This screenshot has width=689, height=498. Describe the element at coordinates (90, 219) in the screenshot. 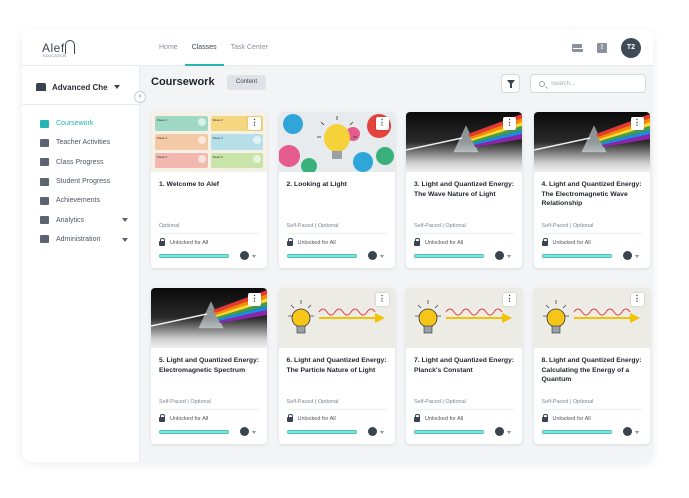

I see `sidebar-item-analytics: Analytics` at that location.